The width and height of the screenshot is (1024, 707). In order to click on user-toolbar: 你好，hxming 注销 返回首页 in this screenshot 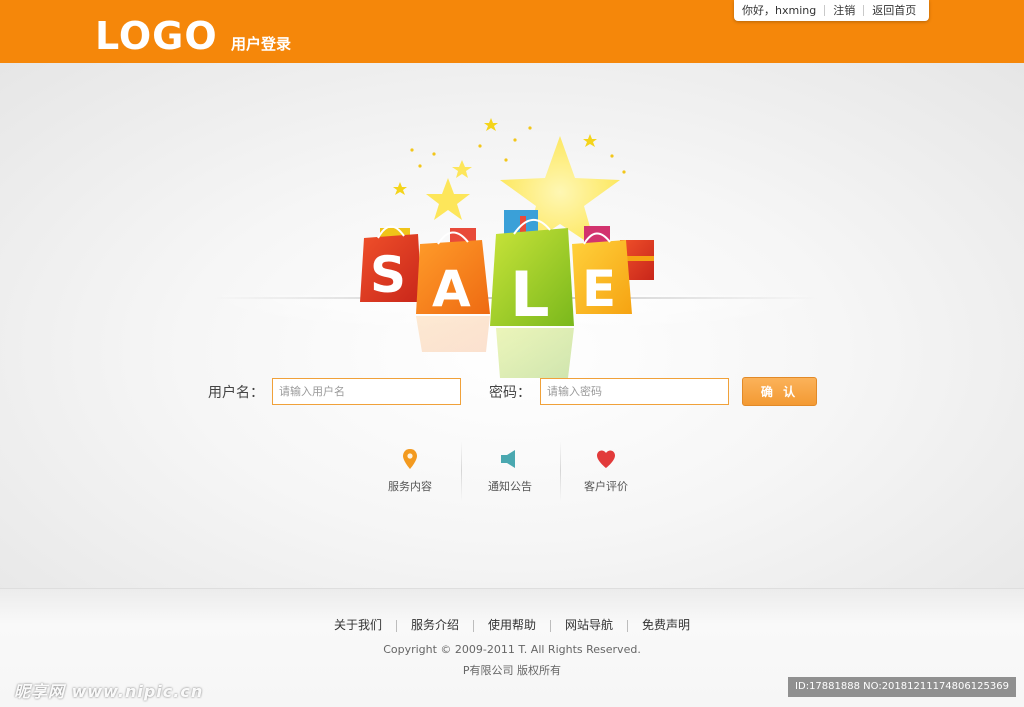, I will do `click(831, 10)`.